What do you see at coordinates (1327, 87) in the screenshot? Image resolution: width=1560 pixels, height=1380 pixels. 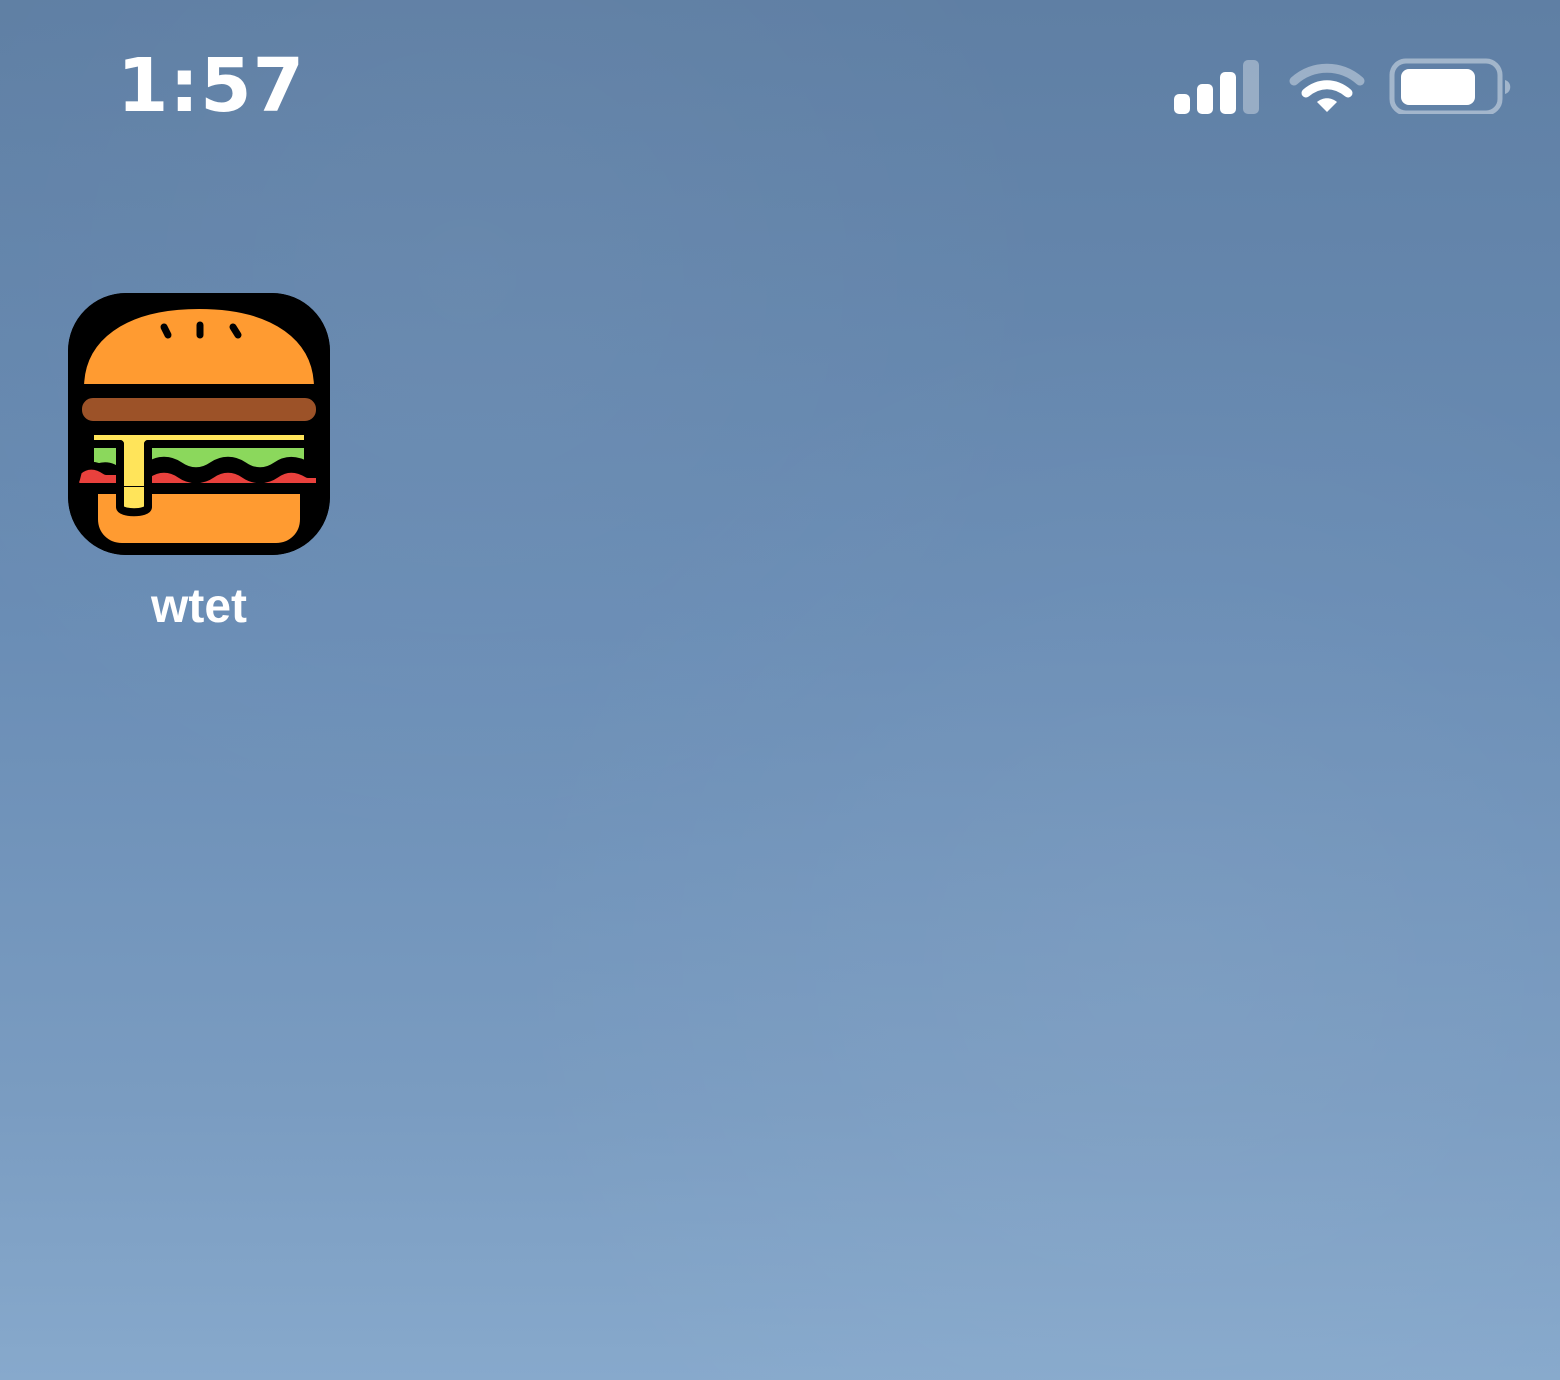 I see `wifi-icon` at bounding box center [1327, 87].